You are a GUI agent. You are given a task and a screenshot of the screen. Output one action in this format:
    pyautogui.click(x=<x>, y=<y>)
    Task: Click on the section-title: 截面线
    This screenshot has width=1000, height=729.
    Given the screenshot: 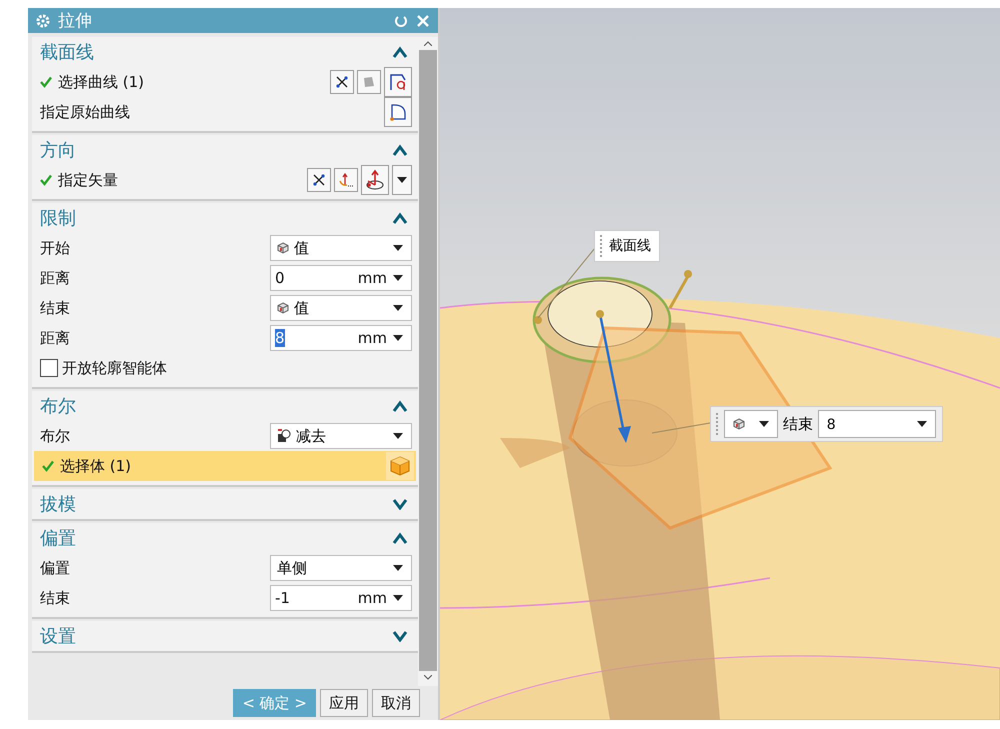 What is the action you would take?
    pyautogui.click(x=67, y=52)
    